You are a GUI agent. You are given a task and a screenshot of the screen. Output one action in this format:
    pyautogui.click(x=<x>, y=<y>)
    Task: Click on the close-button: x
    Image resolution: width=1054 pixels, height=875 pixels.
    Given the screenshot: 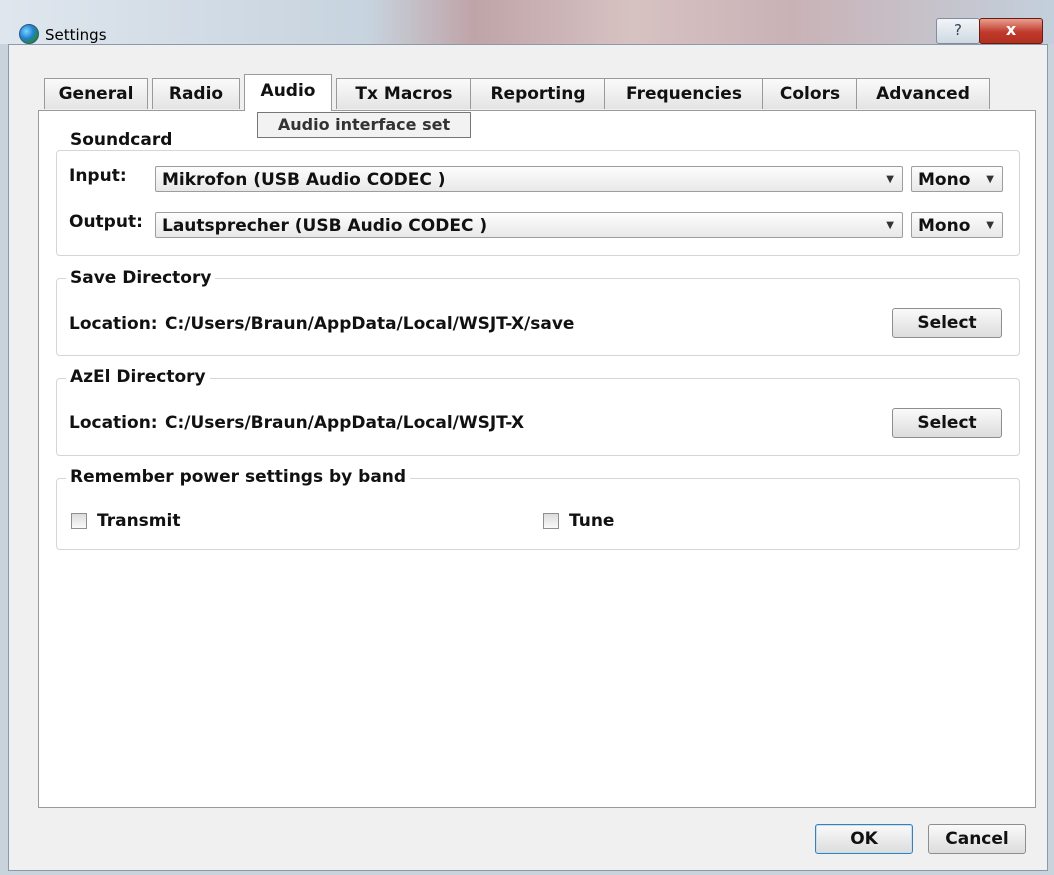 What is the action you would take?
    pyautogui.click(x=1011, y=31)
    